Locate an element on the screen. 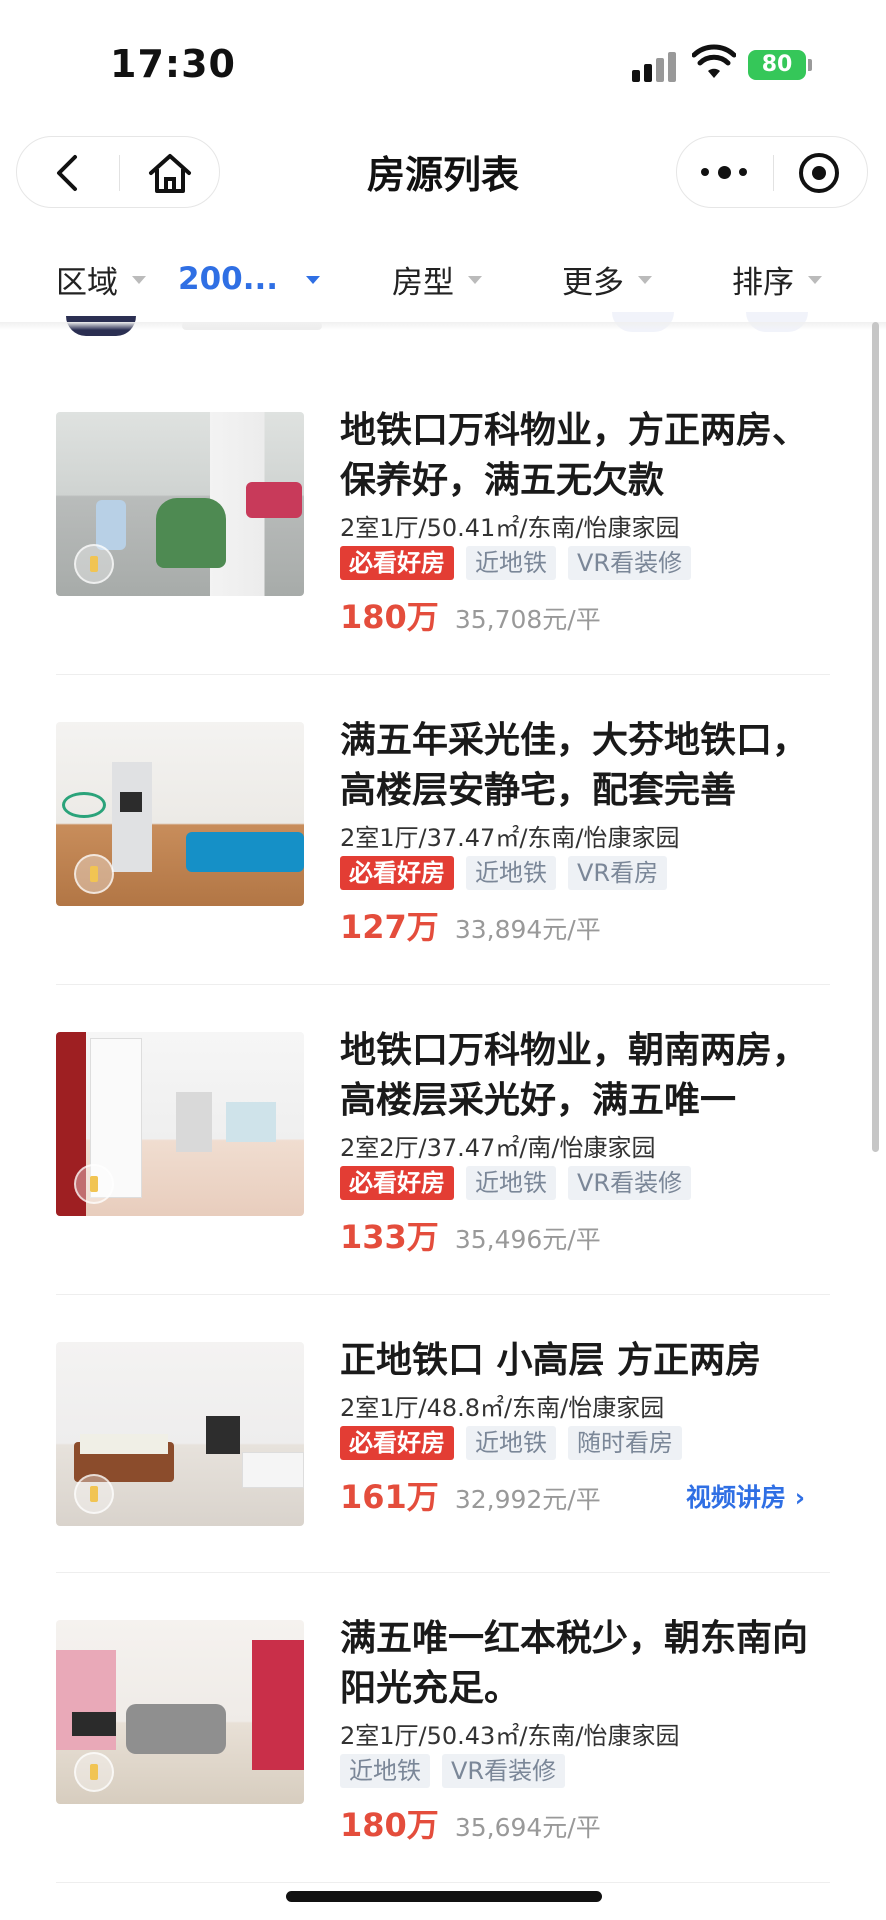 Image resolution: width=886 pixels, height=1920 pixels. unit-price: 32,992元/平 is located at coordinates (527, 1499).